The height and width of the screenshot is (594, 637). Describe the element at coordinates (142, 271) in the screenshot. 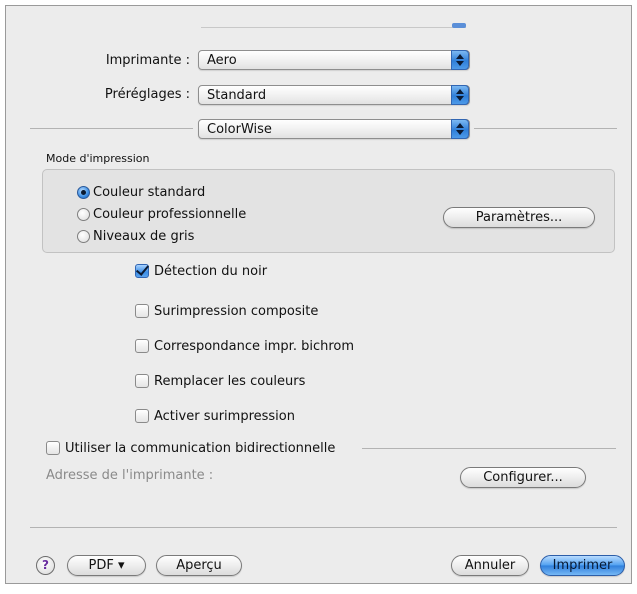

I see `checkbox-checked-icon` at that location.